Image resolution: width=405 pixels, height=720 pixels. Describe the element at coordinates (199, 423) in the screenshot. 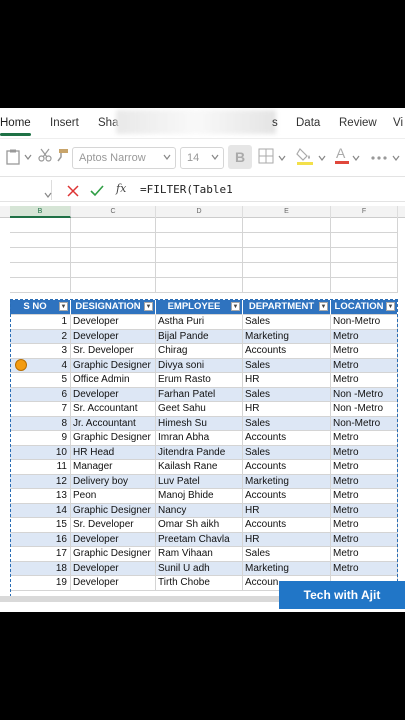

I see `cell-employee: Himesh Su` at that location.